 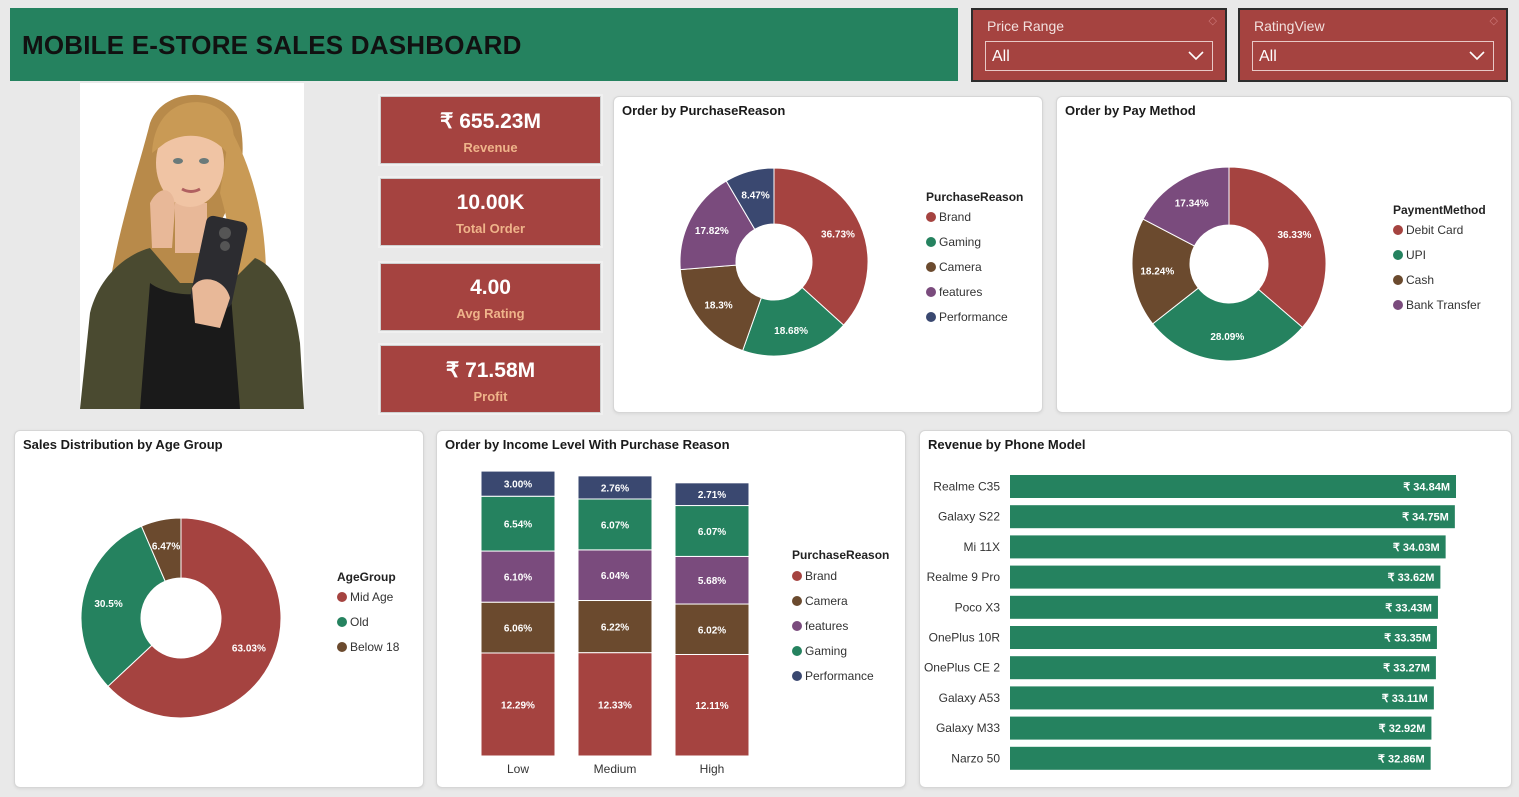 I want to click on rating-view-slicer: RatingView ◇ All, so click(x=1373, y=45).